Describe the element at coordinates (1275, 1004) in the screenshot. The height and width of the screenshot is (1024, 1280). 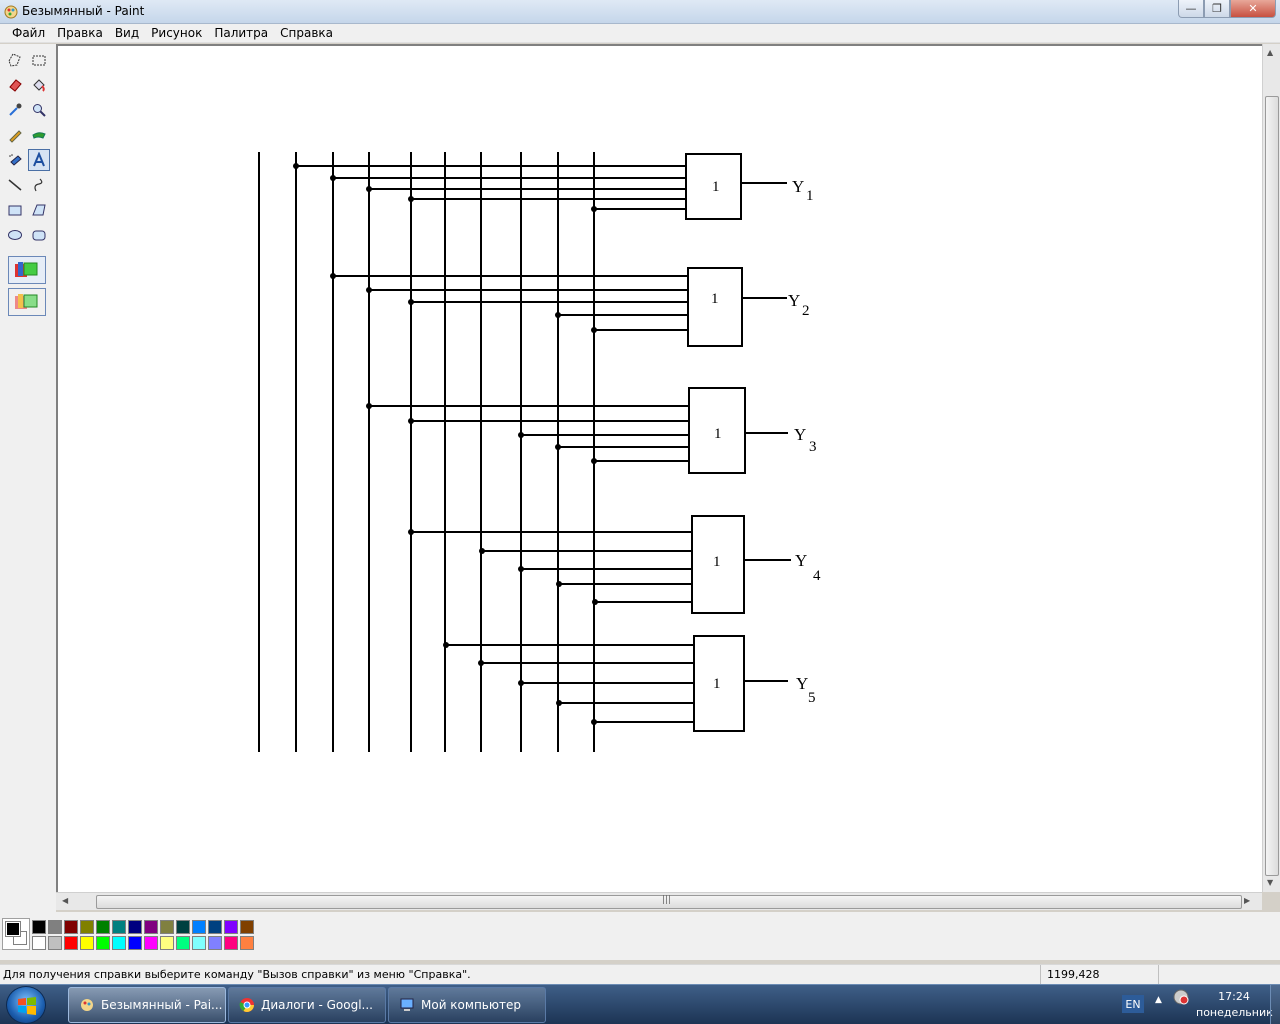
I see `show-desktop-button` at that location.